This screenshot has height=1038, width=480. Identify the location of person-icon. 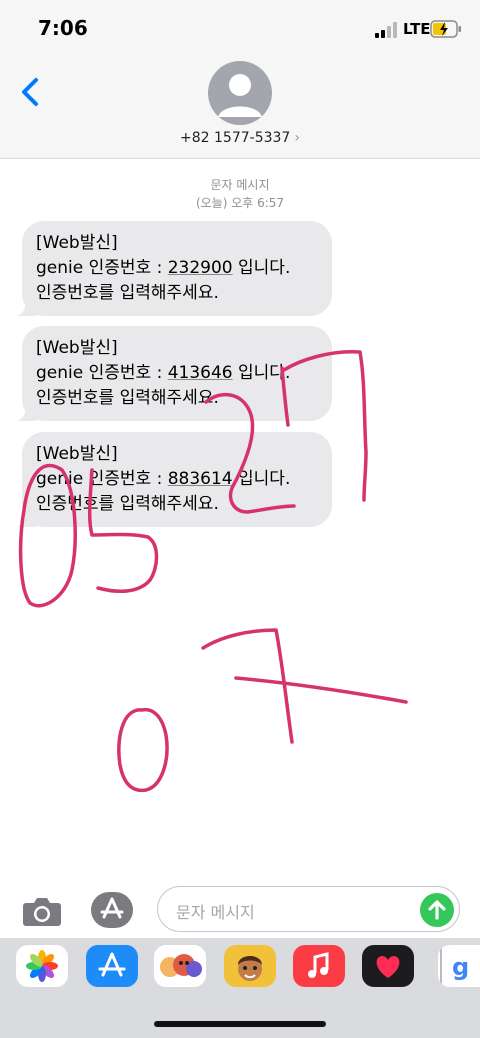
(240, 95).